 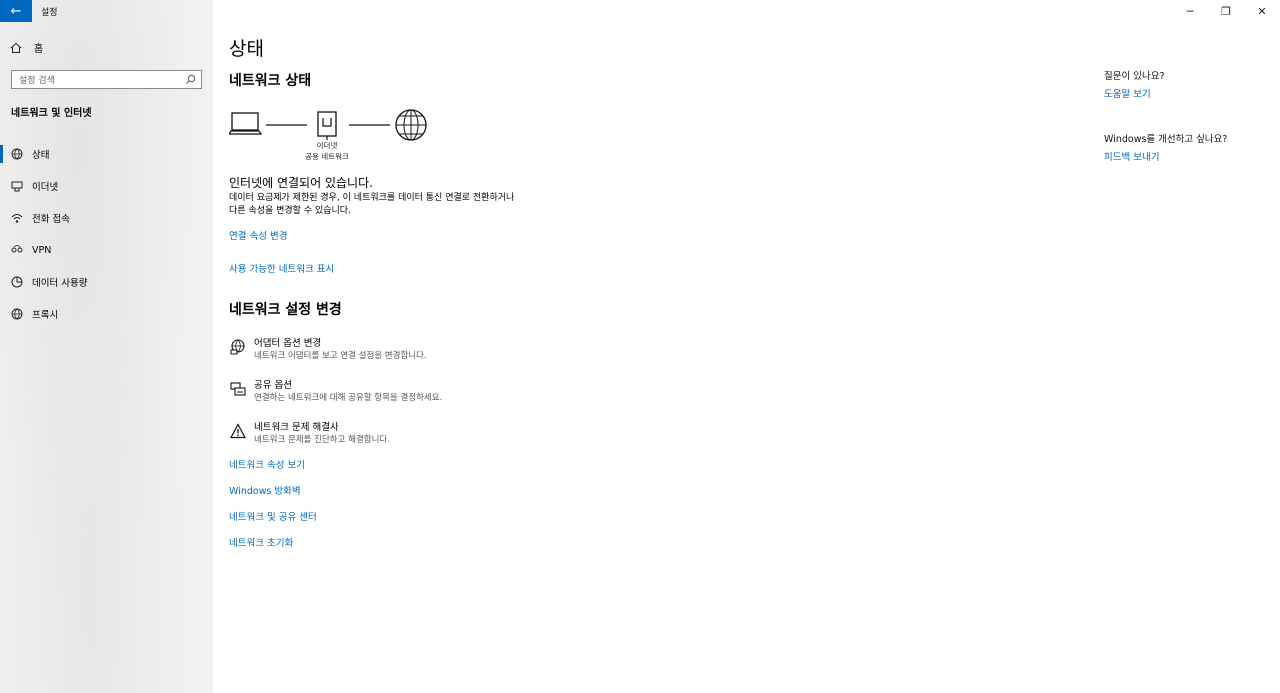 What do you see at coordinates (245, 123) in the screenshot?
I see `laptop-icon` at bounding box center [245, 123].